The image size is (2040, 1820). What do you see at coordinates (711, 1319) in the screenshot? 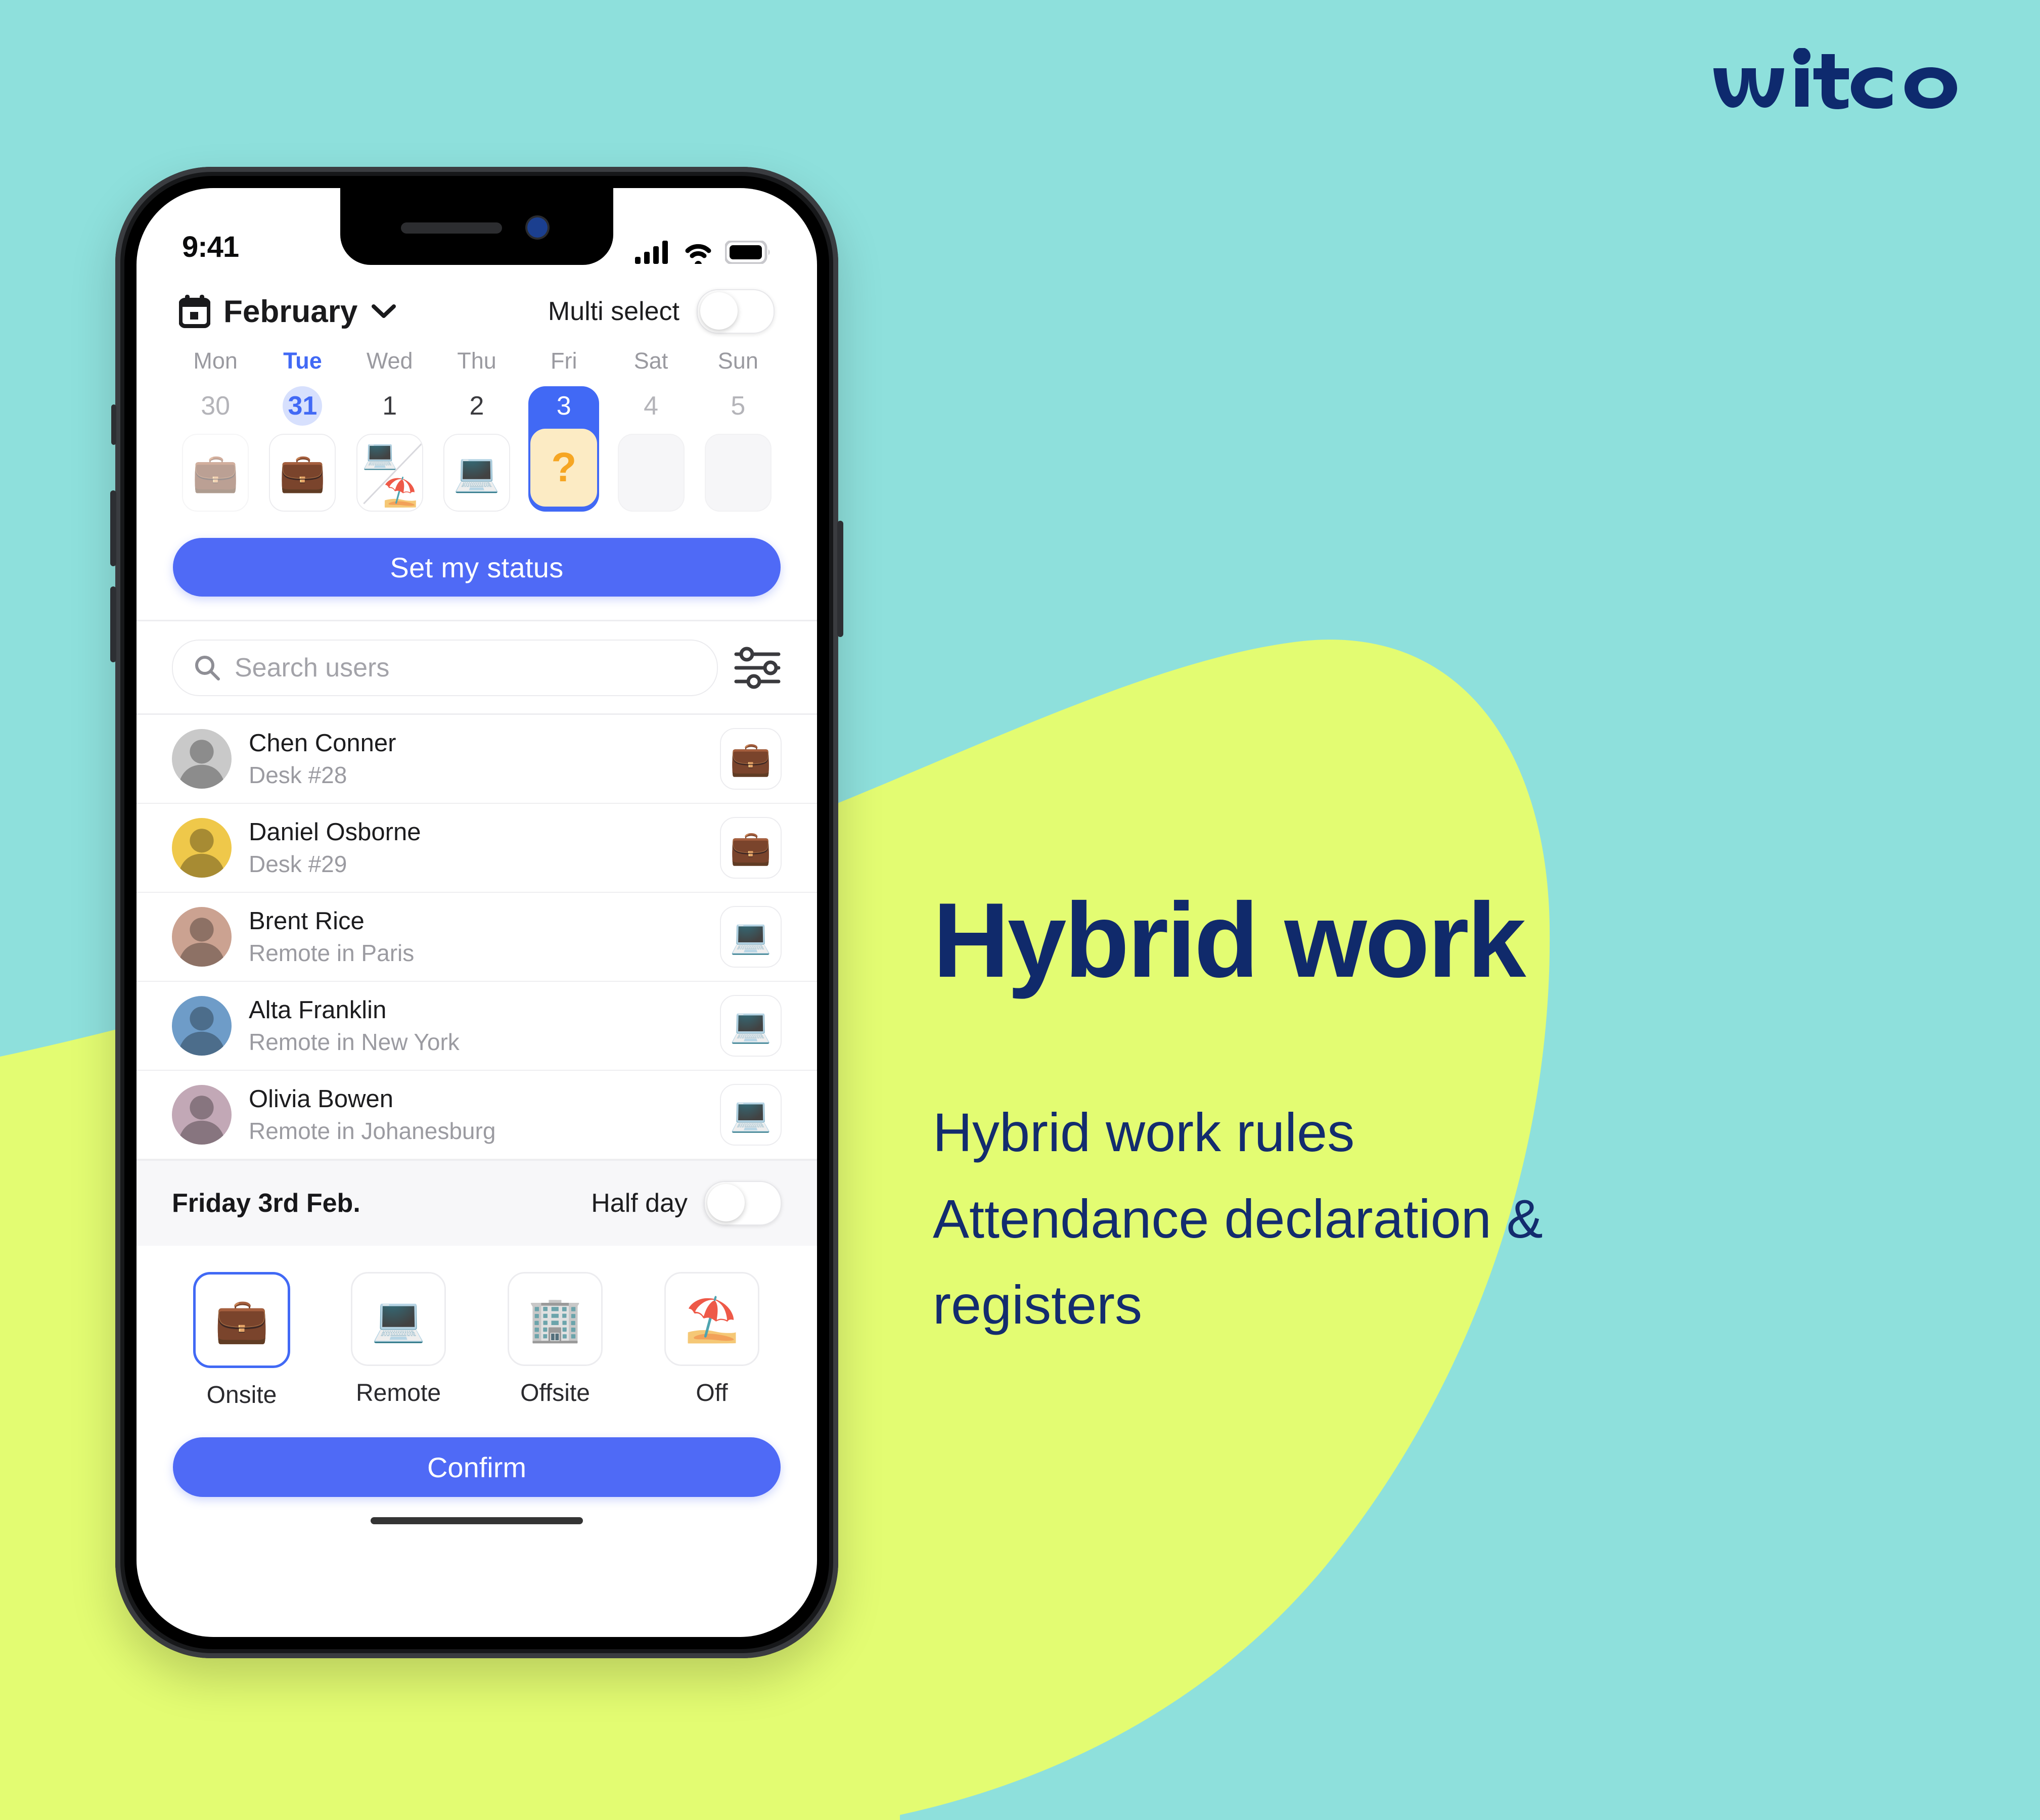
I see `status-option-icon-off: ⛱️` at bounding box center [711, 1319].